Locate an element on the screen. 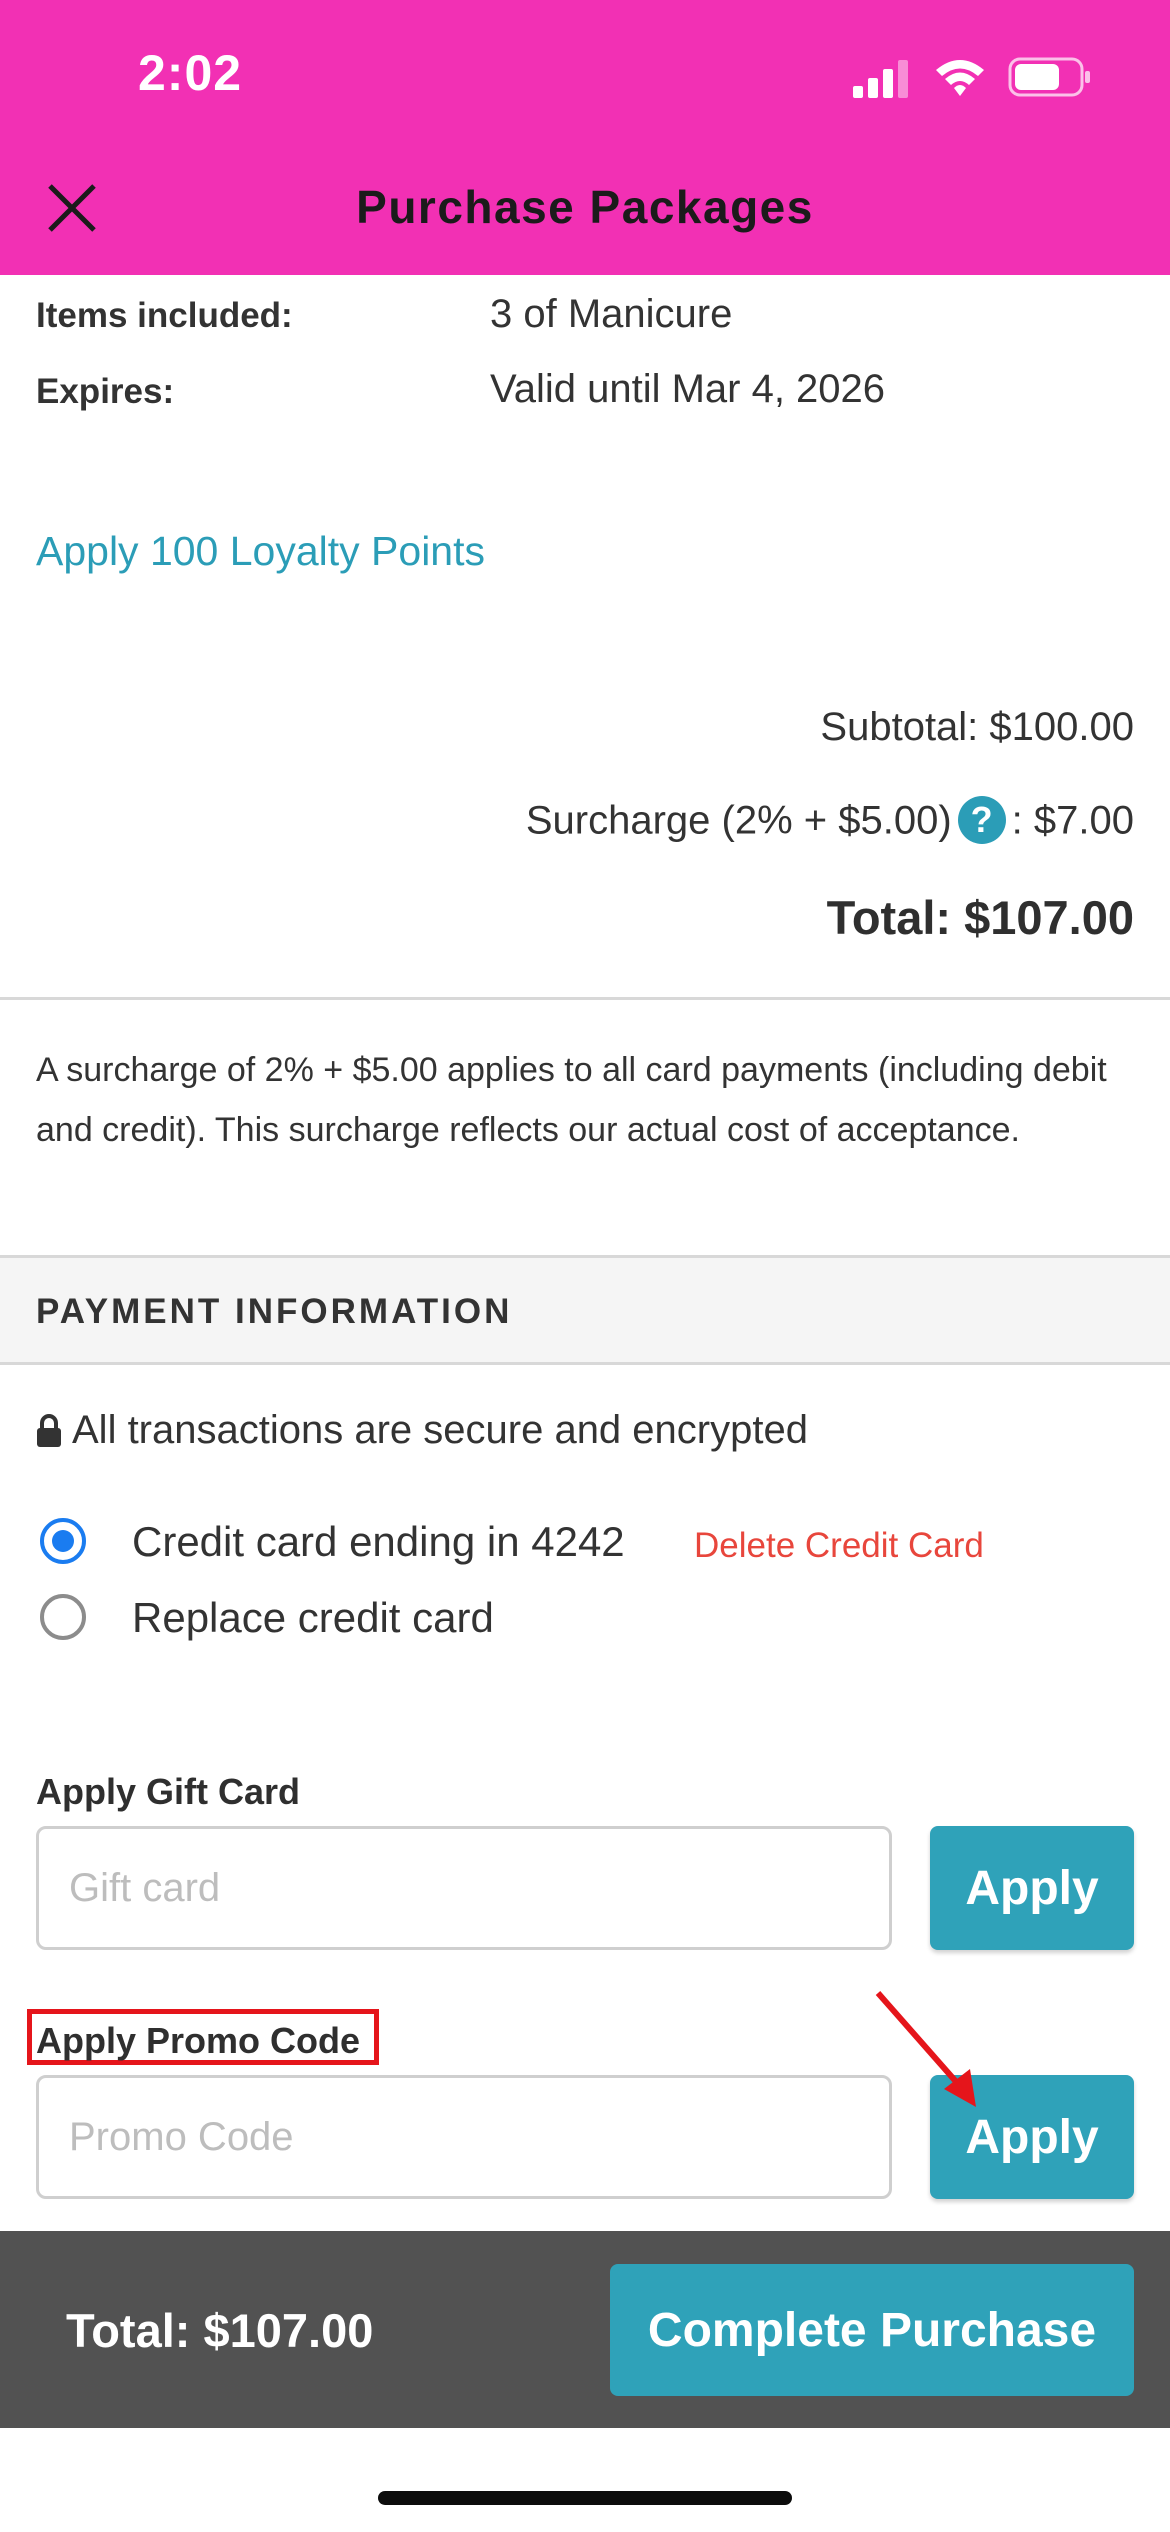  radio-existing-card is located at coordinates (63, 1541).